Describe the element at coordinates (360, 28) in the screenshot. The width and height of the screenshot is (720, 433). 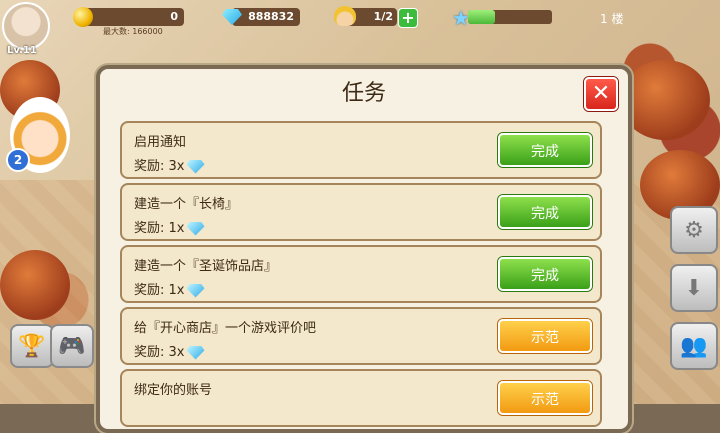
I see `top-hud: Lv.11 0 最大数: 166000 888832 1/2 + ★ 1 楼` at that location.